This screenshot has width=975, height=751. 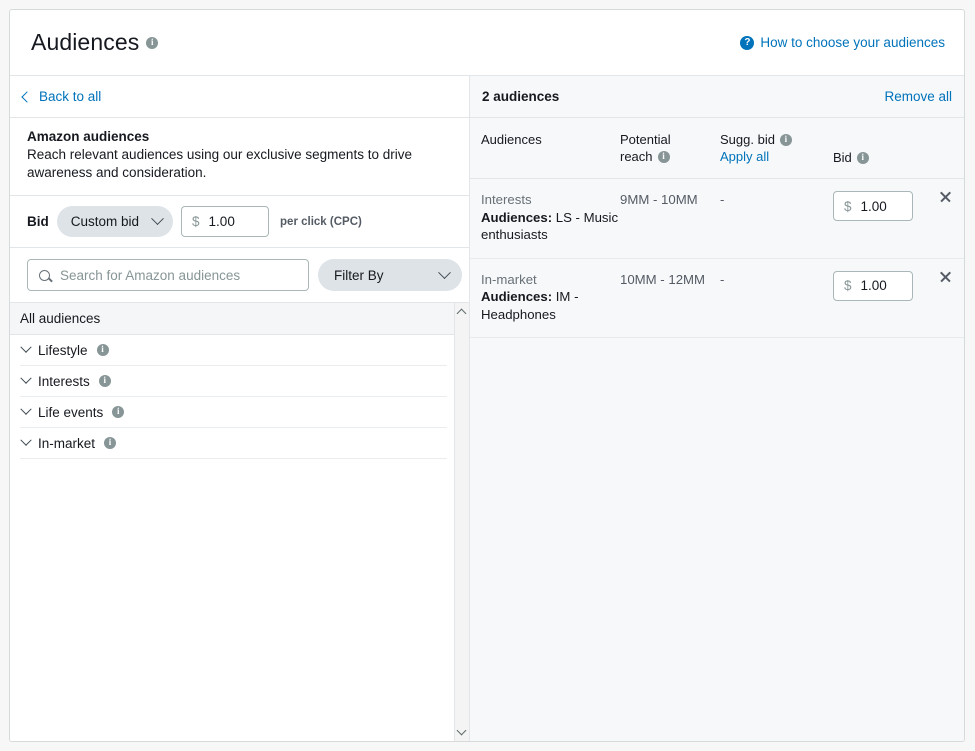 I want to click on back-to-all-label: Back to all, so click(x=70, y=96).